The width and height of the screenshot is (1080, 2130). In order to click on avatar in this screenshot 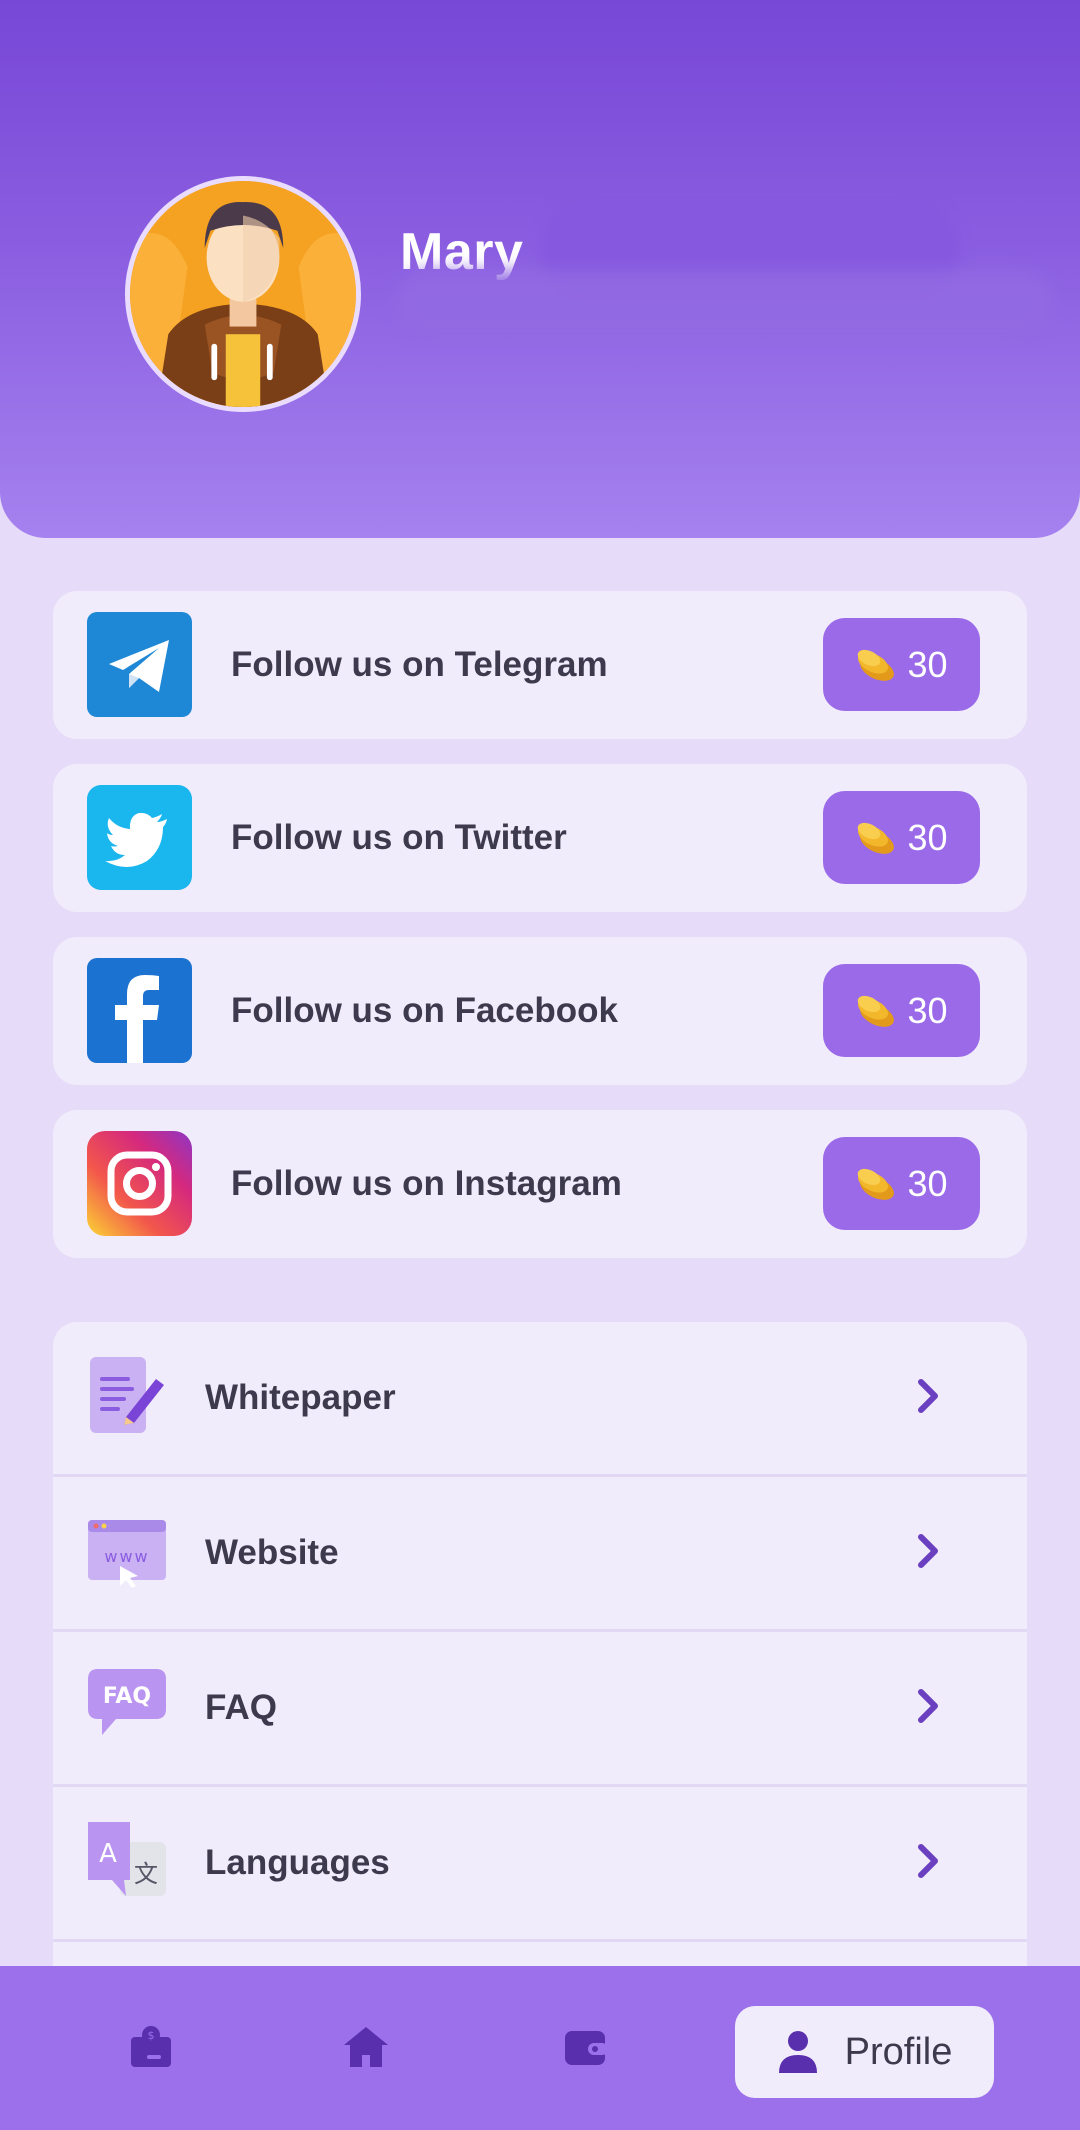, I will do `click(243, 294)`.